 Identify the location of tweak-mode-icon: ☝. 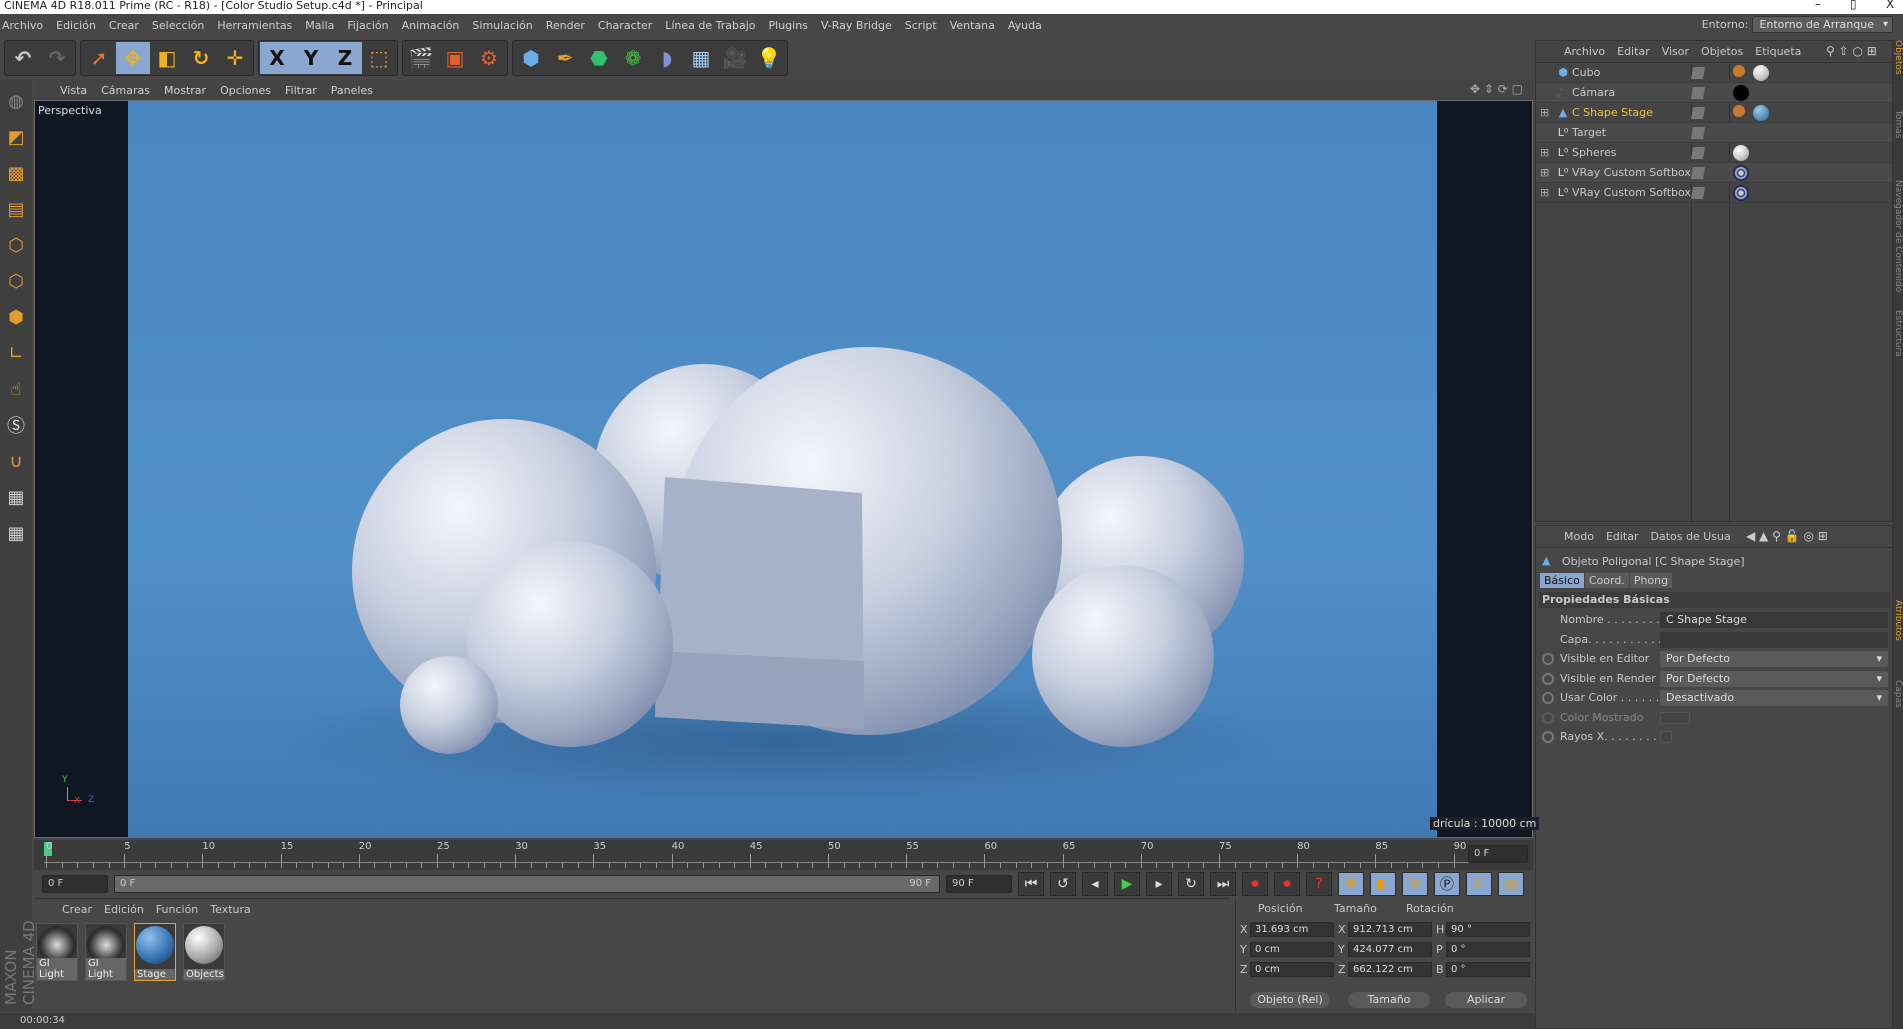
(16, 389).